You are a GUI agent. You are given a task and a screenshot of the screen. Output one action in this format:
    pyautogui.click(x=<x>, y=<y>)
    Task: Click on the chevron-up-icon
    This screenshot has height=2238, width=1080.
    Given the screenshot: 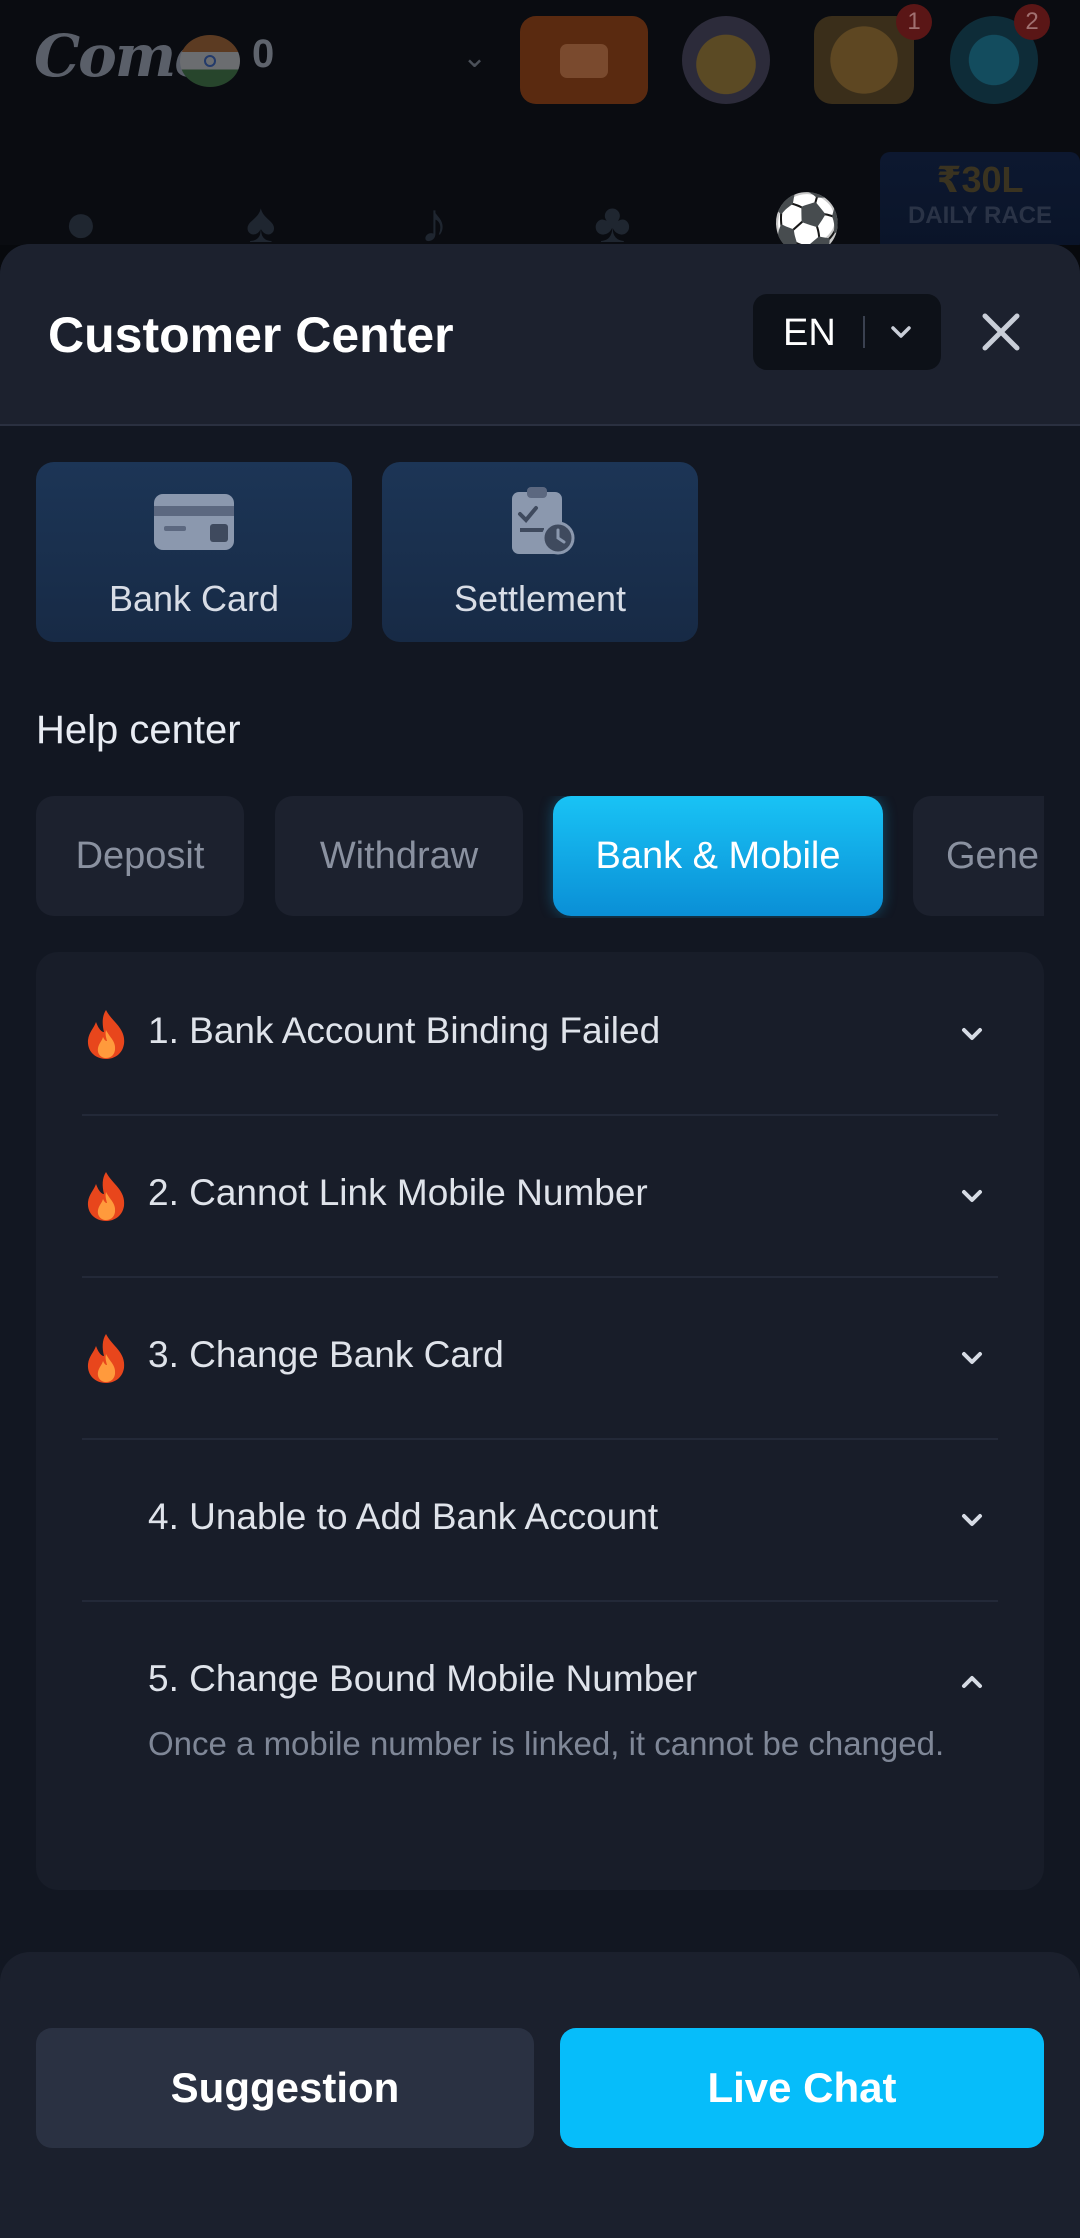 What is the action you would take?
    pyautogui.click(x=972, y=1682)
    